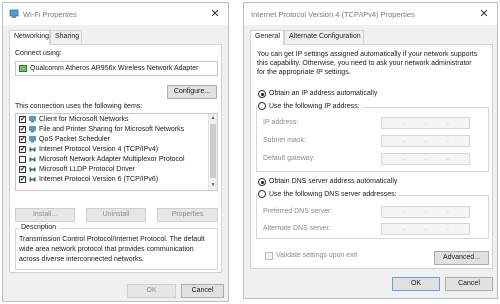 The height and width of the screenshot is (304, 500). I want to click on obtain-dns-auto-radio, so click(262, 182).